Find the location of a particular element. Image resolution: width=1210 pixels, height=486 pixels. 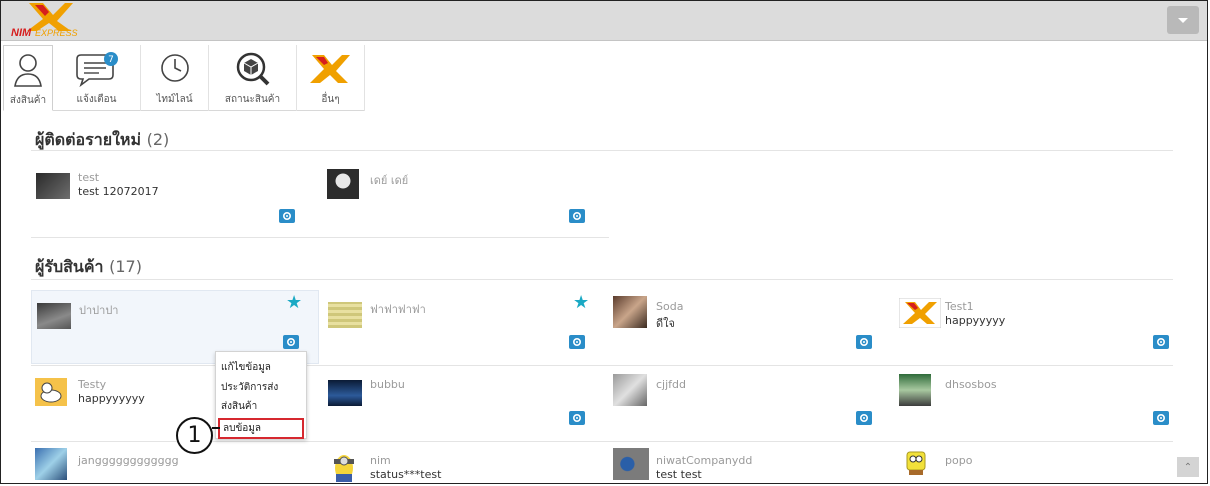

receiver-name: nim is located at coordinates (380, 460).